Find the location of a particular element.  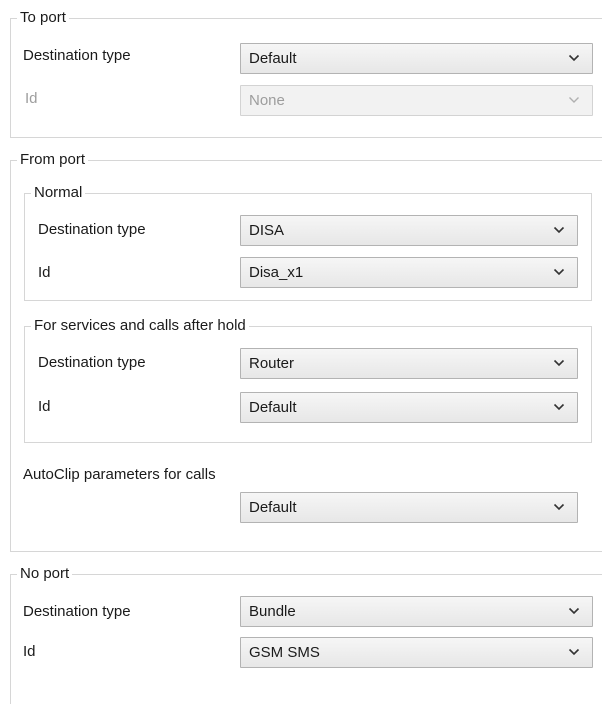

to-port-id-select: None is located at coordinates (416, 100).